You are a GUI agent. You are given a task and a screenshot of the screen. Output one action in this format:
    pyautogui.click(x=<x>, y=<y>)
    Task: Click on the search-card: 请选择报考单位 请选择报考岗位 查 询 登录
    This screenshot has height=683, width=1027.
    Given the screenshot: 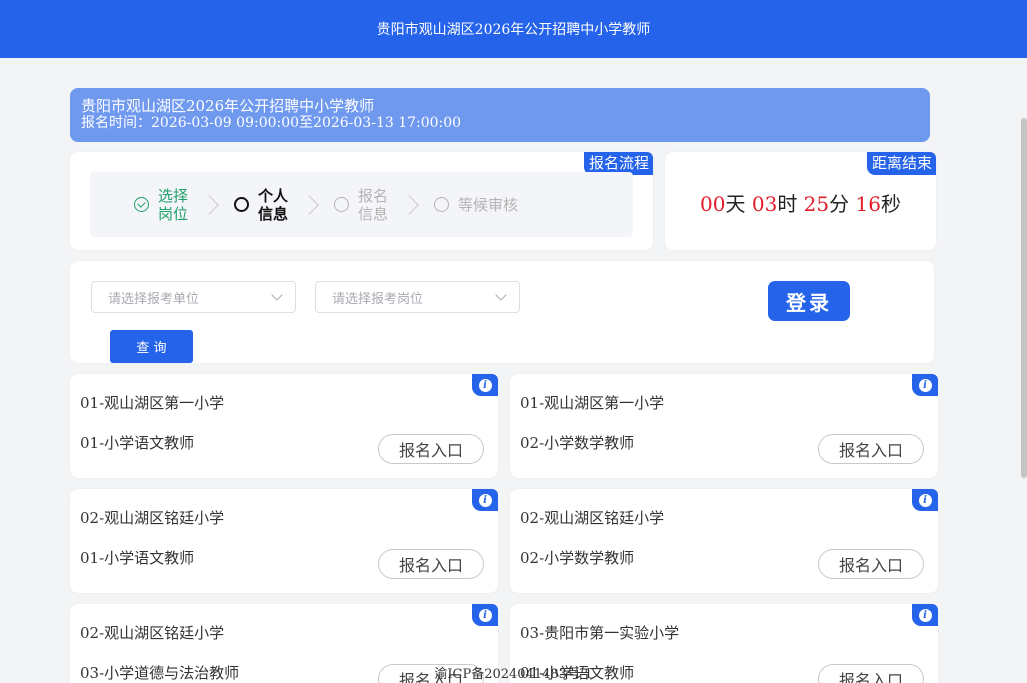 What is the action you would take?
    pyautogui.click(x=502, y=312)
    